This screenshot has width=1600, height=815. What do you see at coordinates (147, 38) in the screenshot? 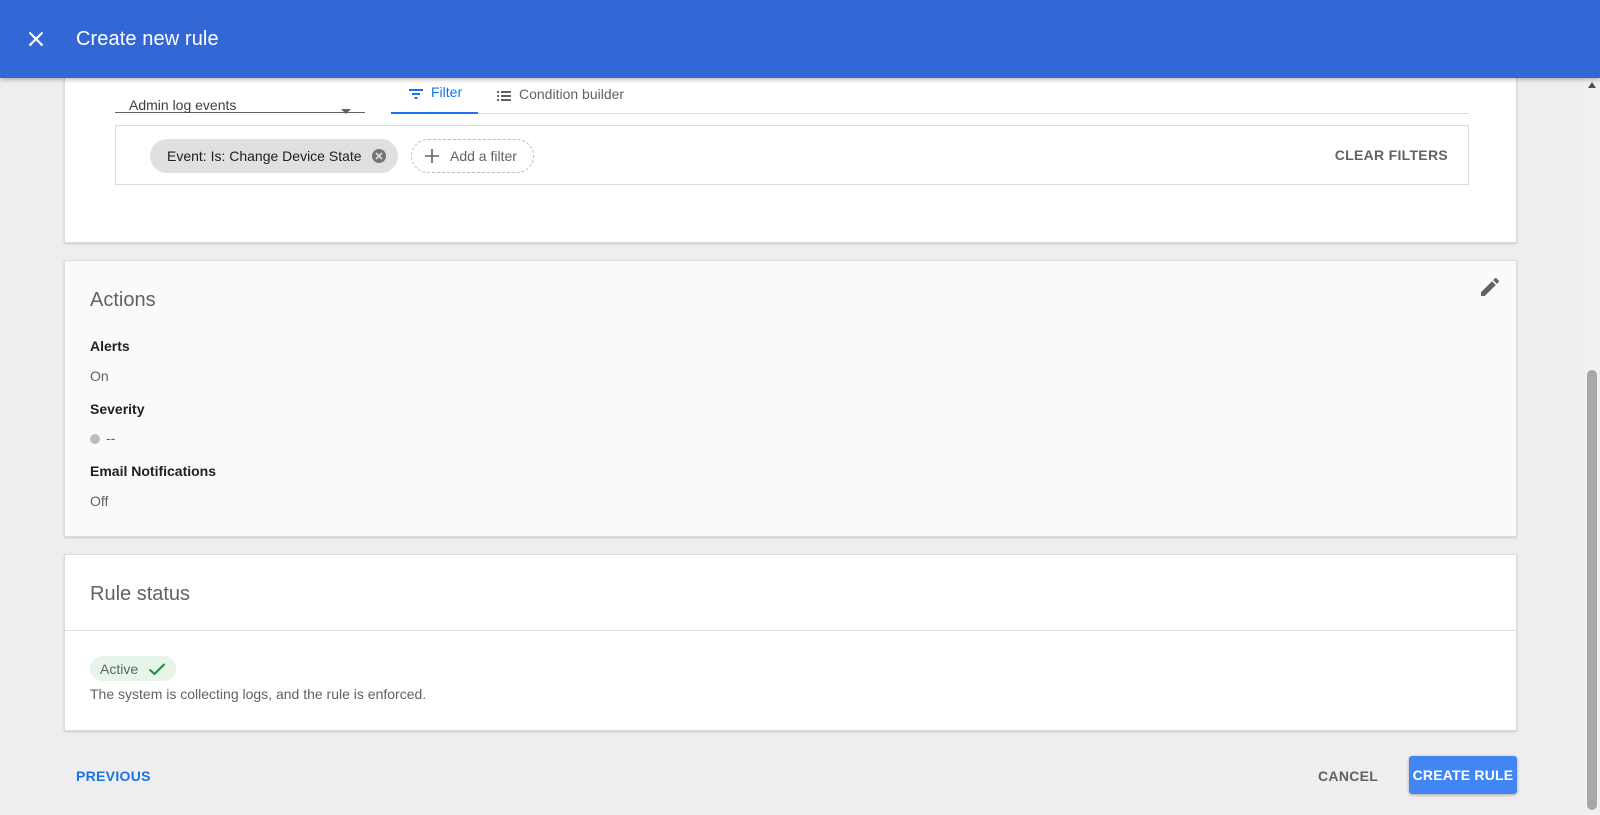
I see `page-title: Create new rule` at bounding box center [147, 38].